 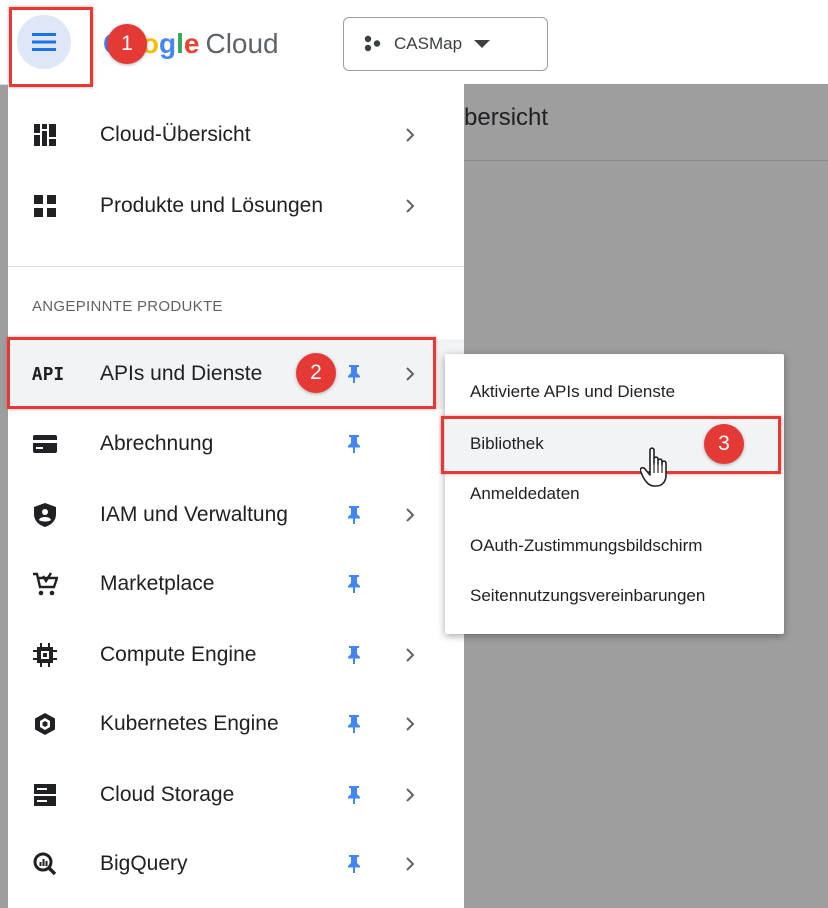 What do you see at coordinates (157, 443) in the screenshot?
I see `nav-item-label: Abrechnung` at bounding box center [157, 443].